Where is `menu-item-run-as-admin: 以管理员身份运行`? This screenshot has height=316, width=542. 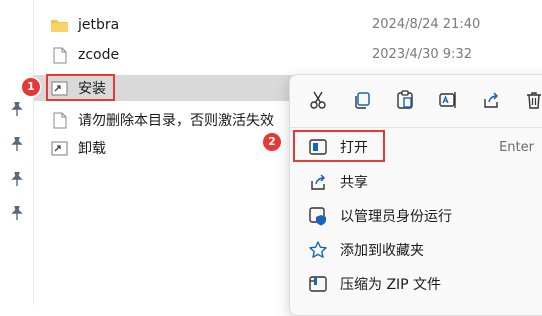 menu-item-run-as-admin: 以管理员身份运行 is located at coordinates (419, 216).